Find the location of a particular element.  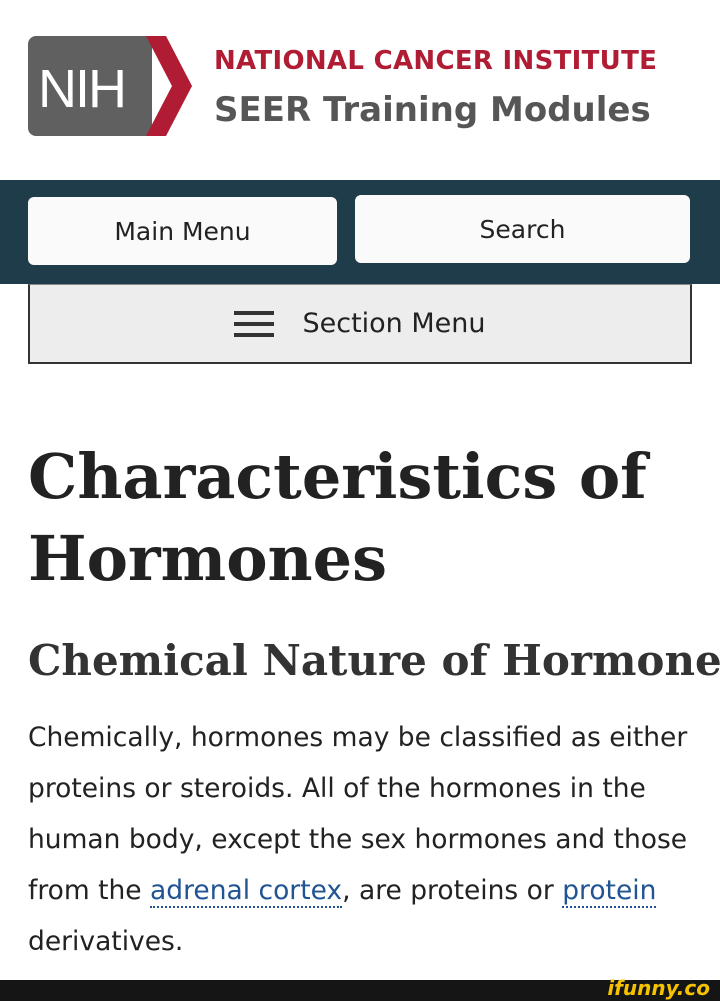

hamburger-menu-icon is located at coordinates (254, 323).